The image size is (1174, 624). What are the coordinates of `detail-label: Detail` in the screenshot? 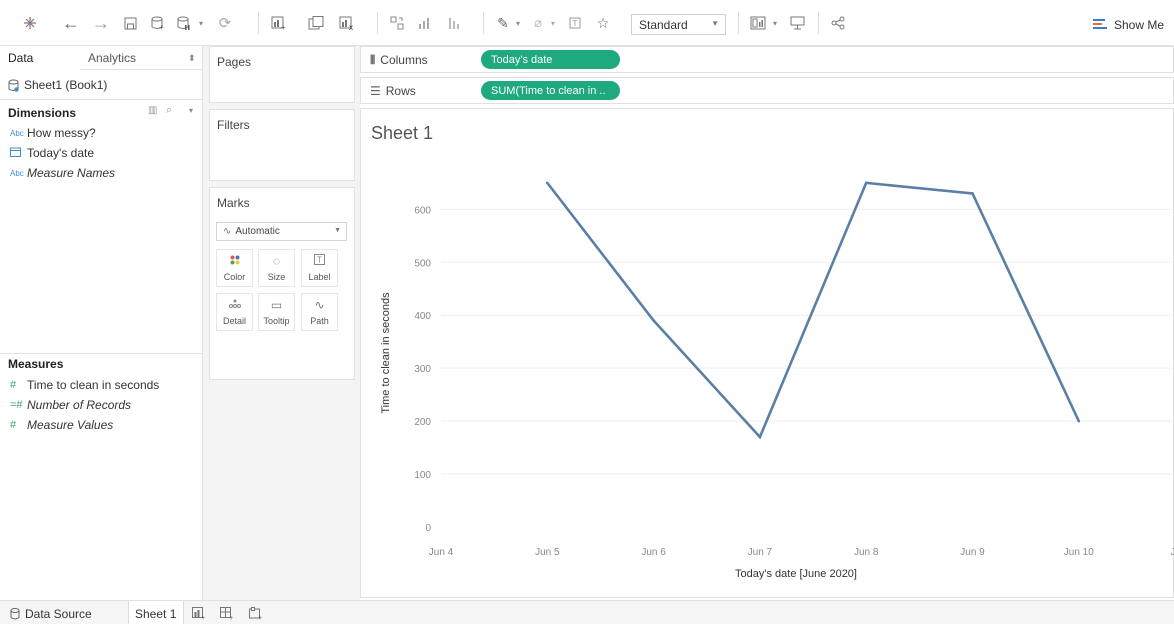 It's located at (234, 321).